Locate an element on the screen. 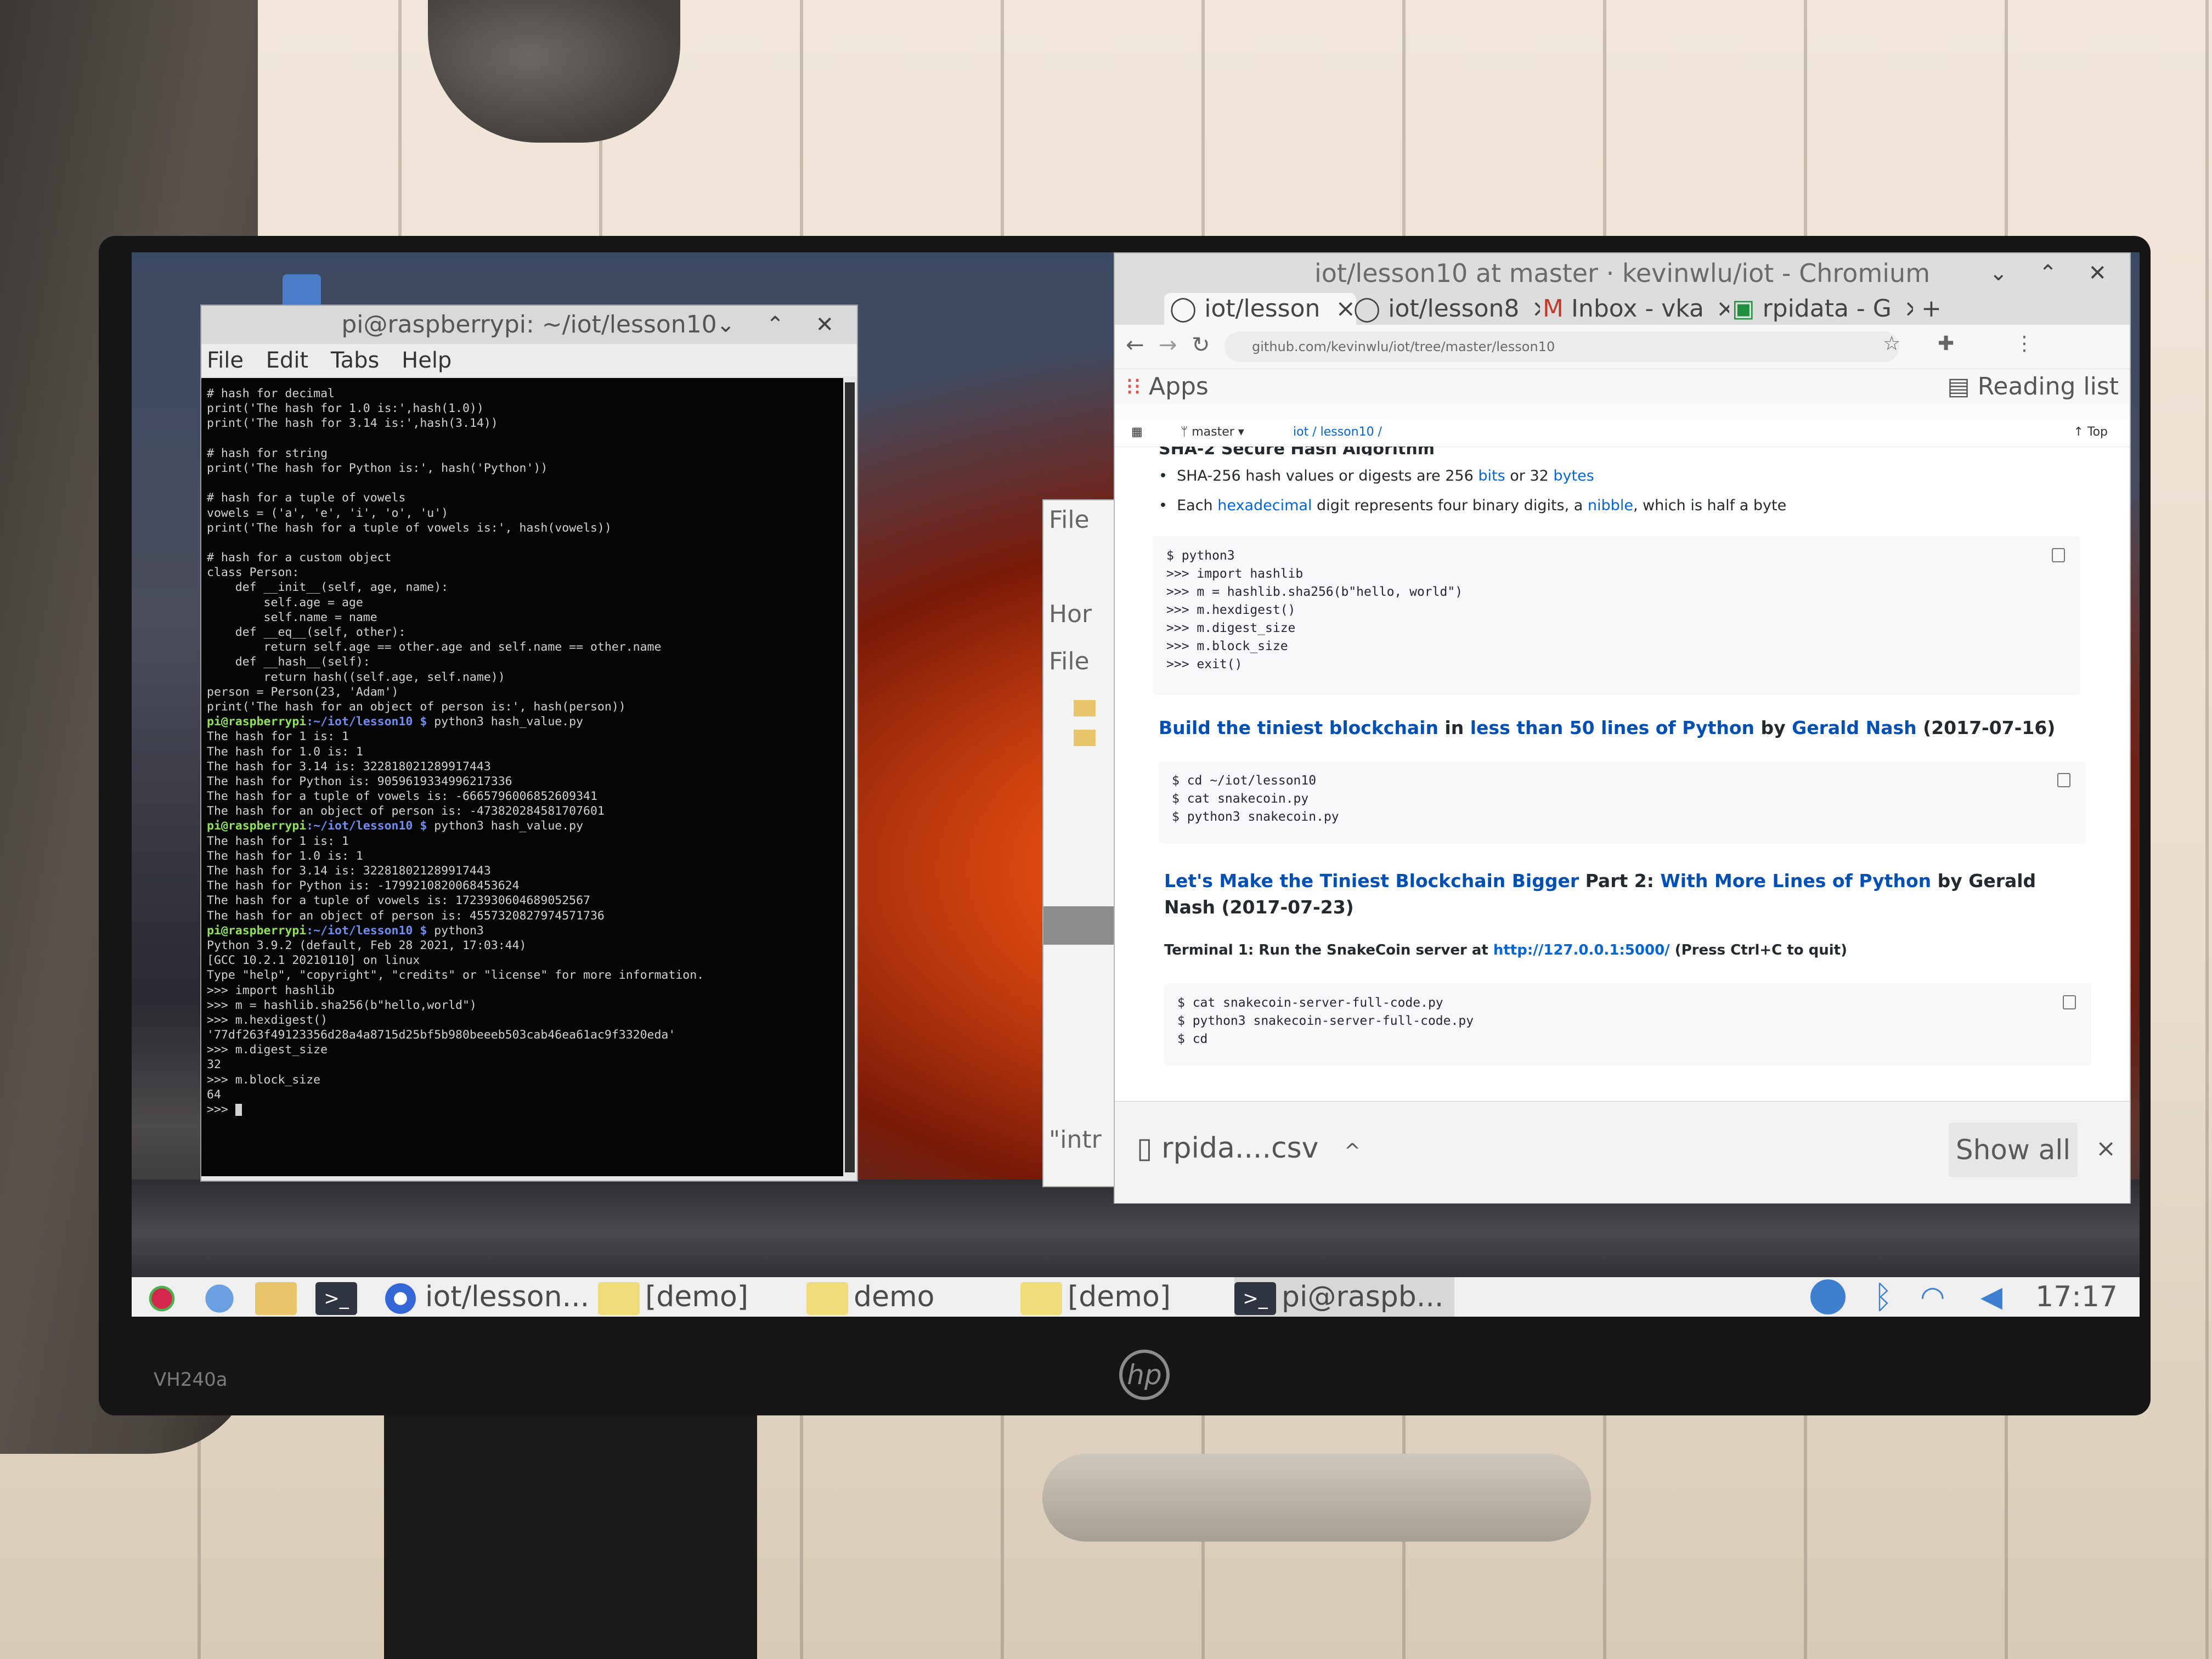  text-cursor is located at coordinates (238, 1110).